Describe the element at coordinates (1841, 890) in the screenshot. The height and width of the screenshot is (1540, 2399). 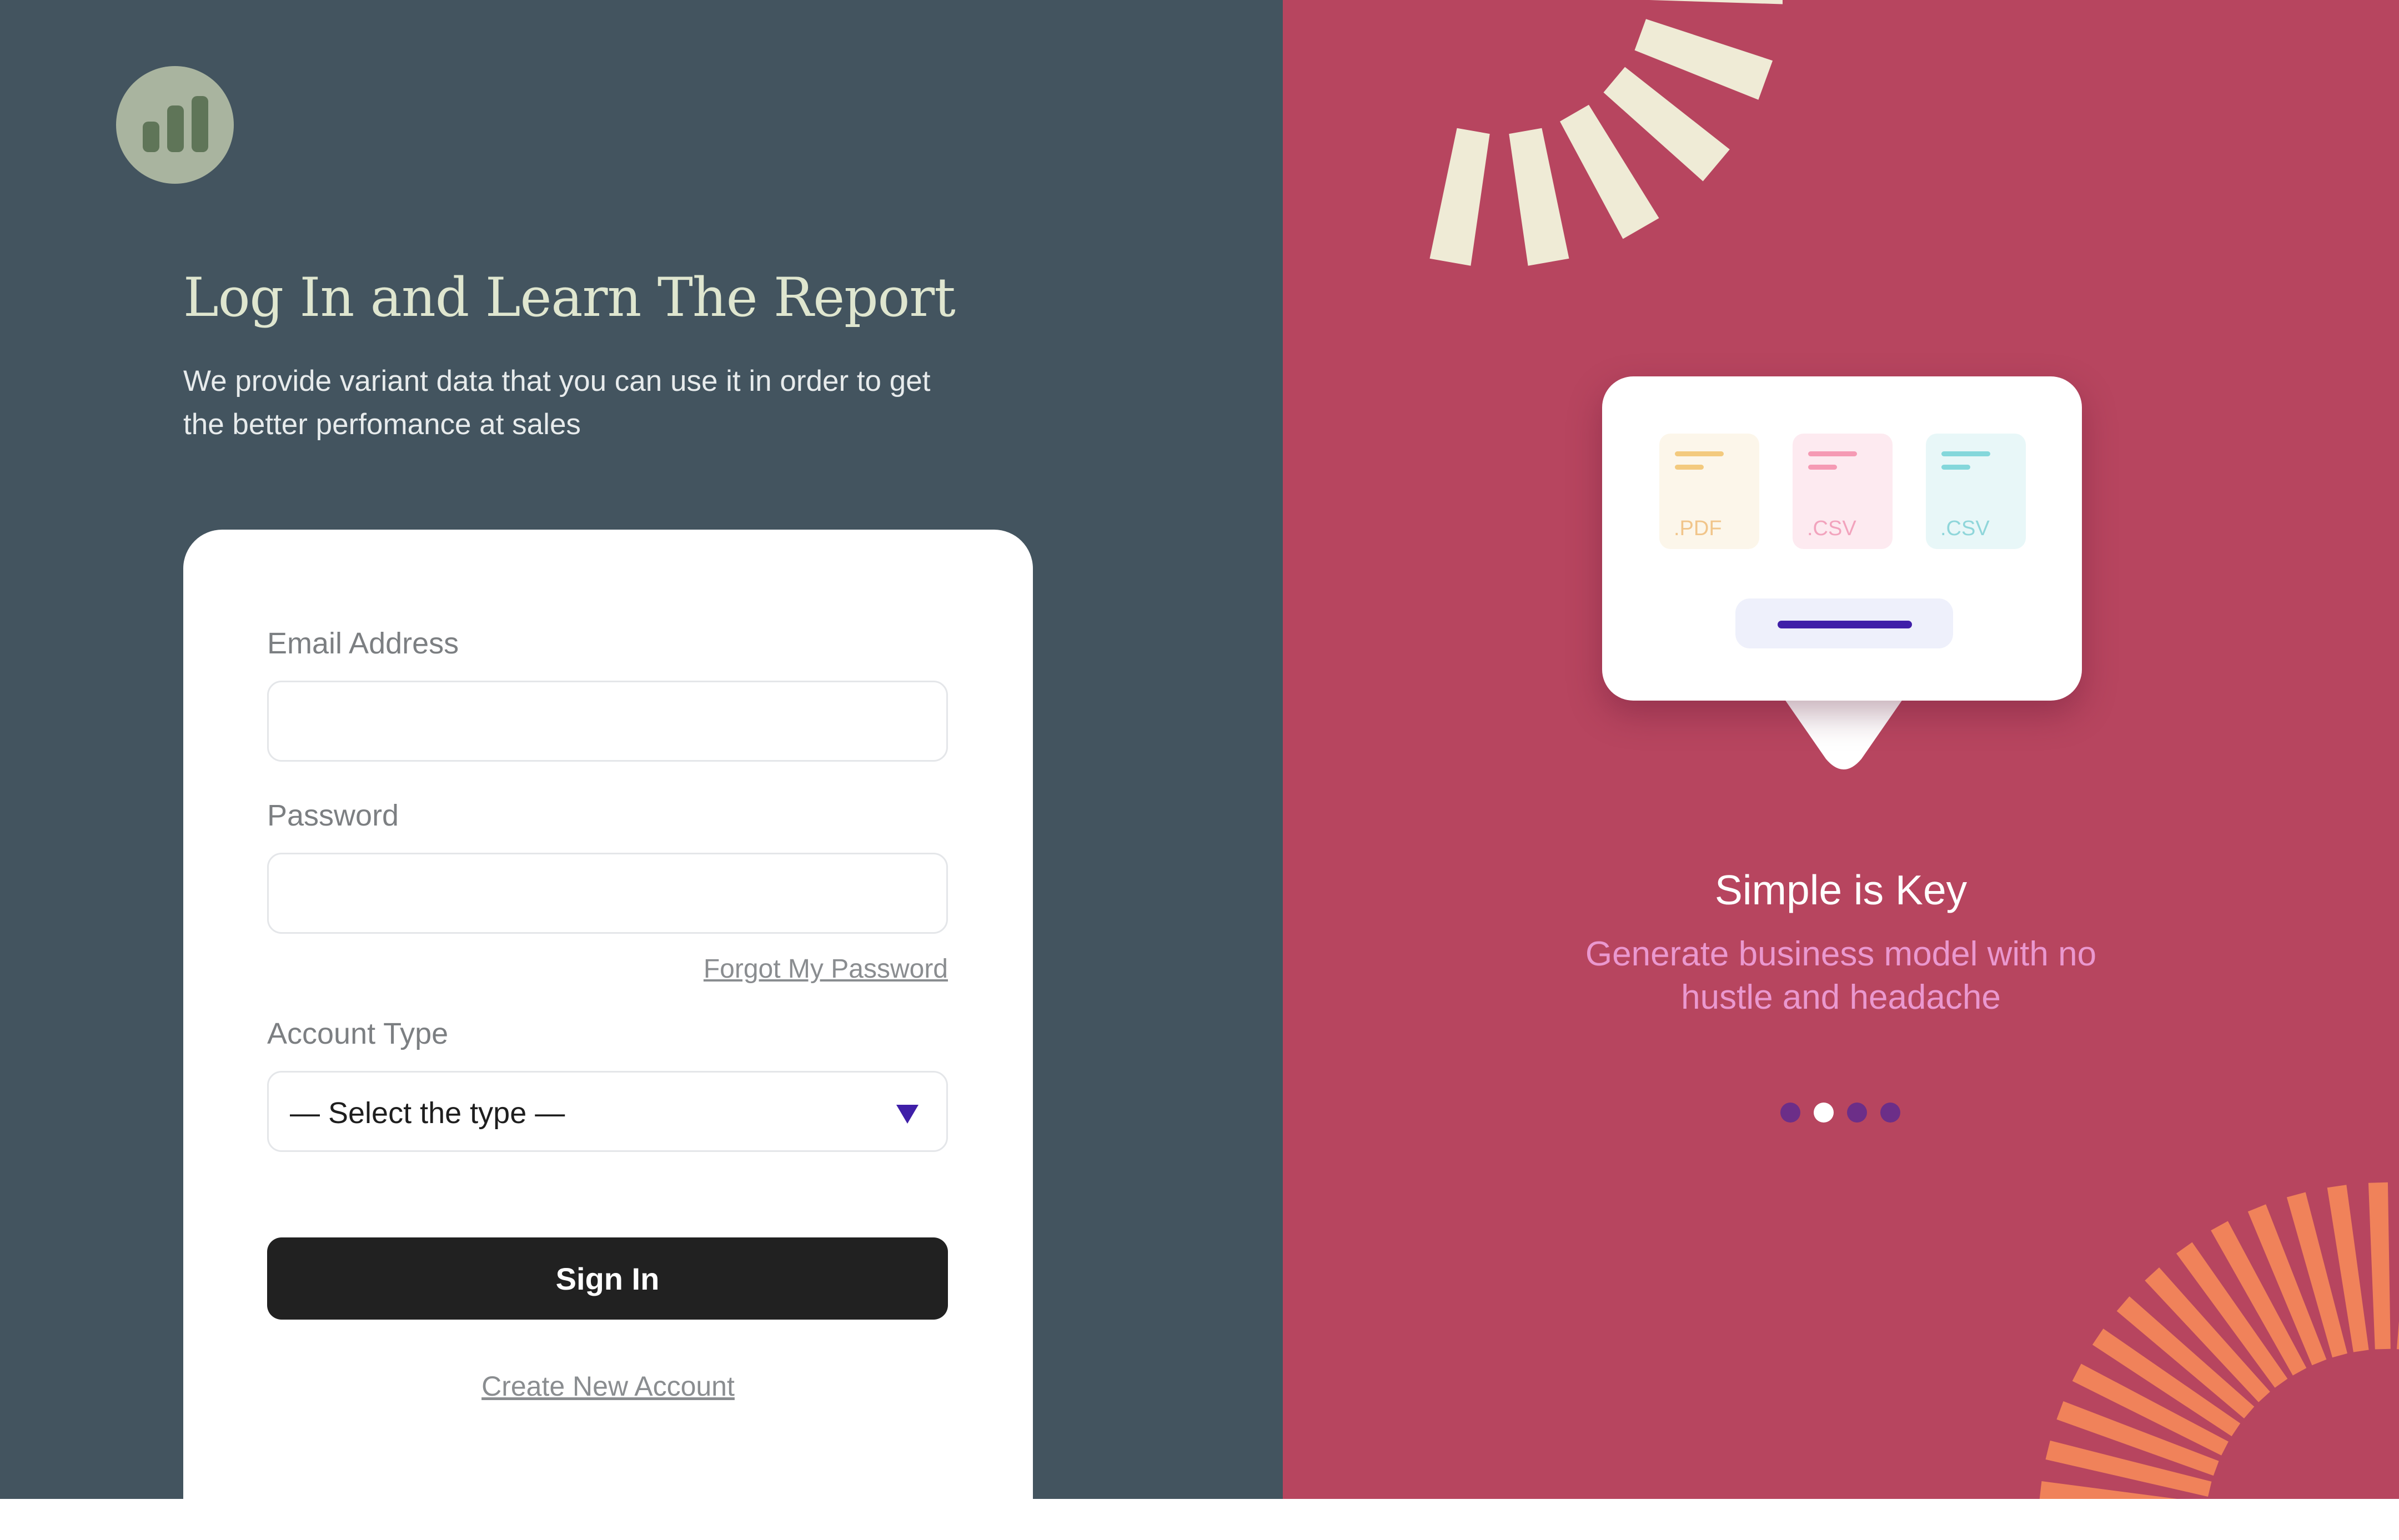
I see `feature-title: Simple is Key` at that location.